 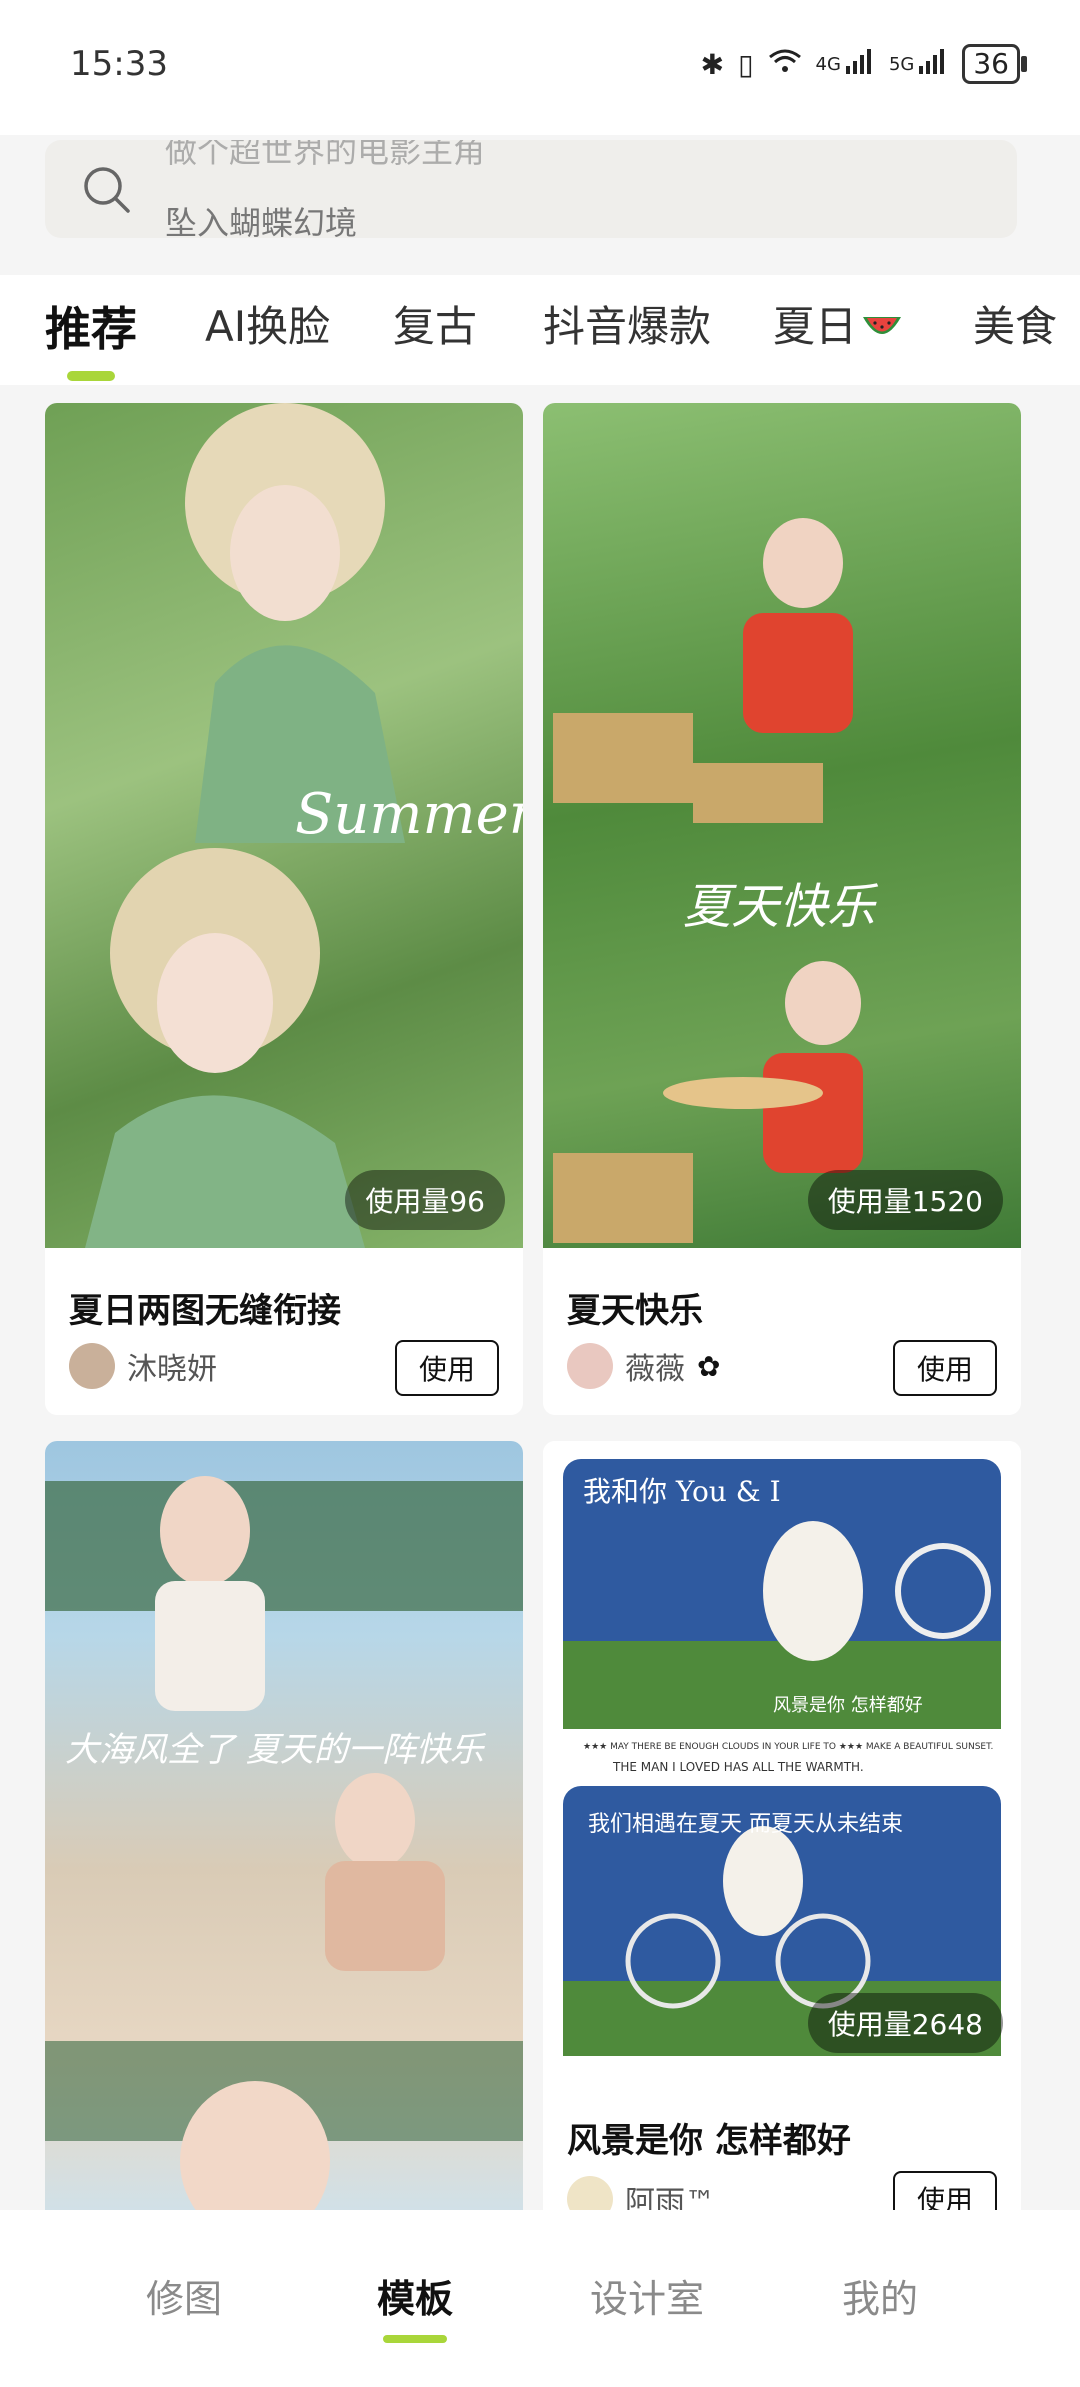 I want to click on tab-label: 抖音爆款, so click(x=627, y=326).